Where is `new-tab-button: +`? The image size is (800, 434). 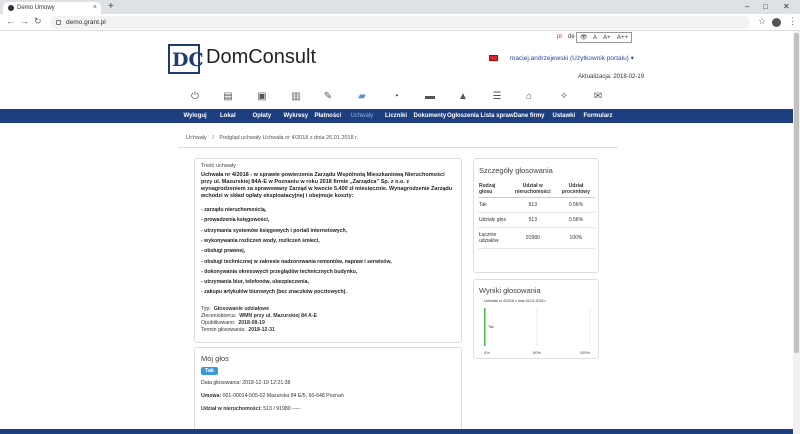 new-tab-button: + is located at coordinates (111, 6).